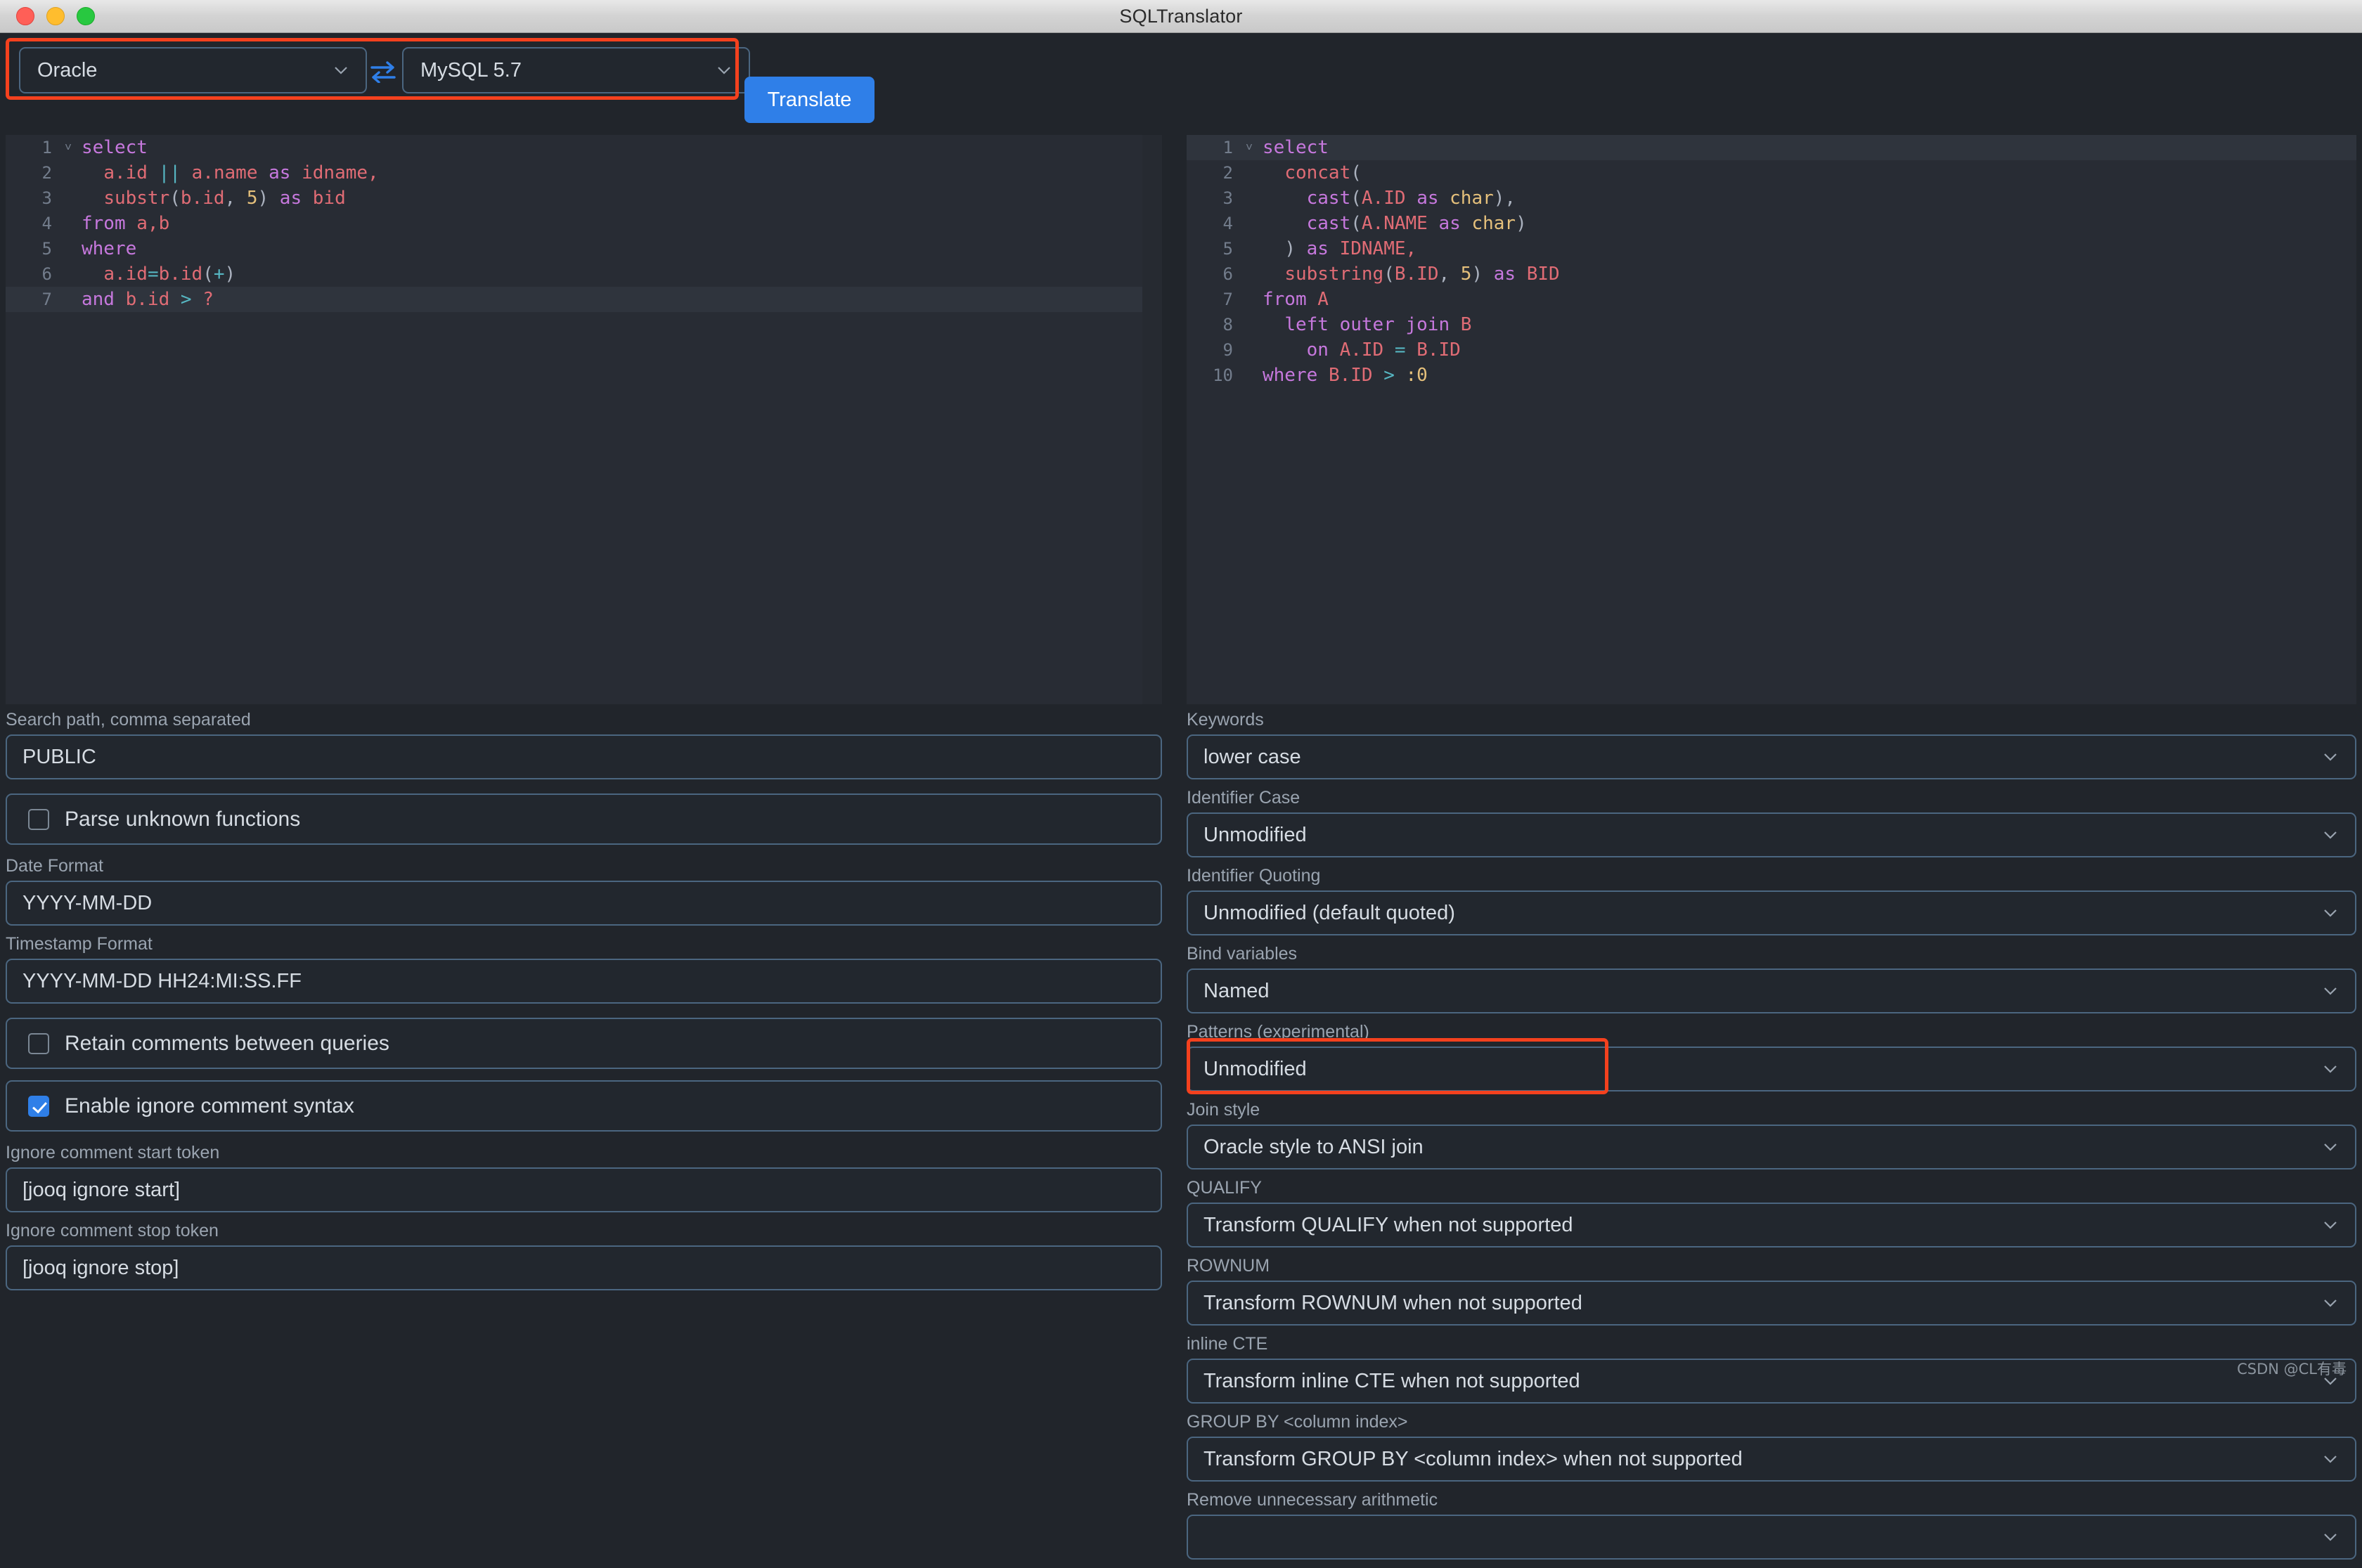 This screenshot has width=2362, height=1568. What do you see at coordinates (1771, 990) in the screenshot?
I see `bind-variables-select: Named` at bounding box center [1771, 990].